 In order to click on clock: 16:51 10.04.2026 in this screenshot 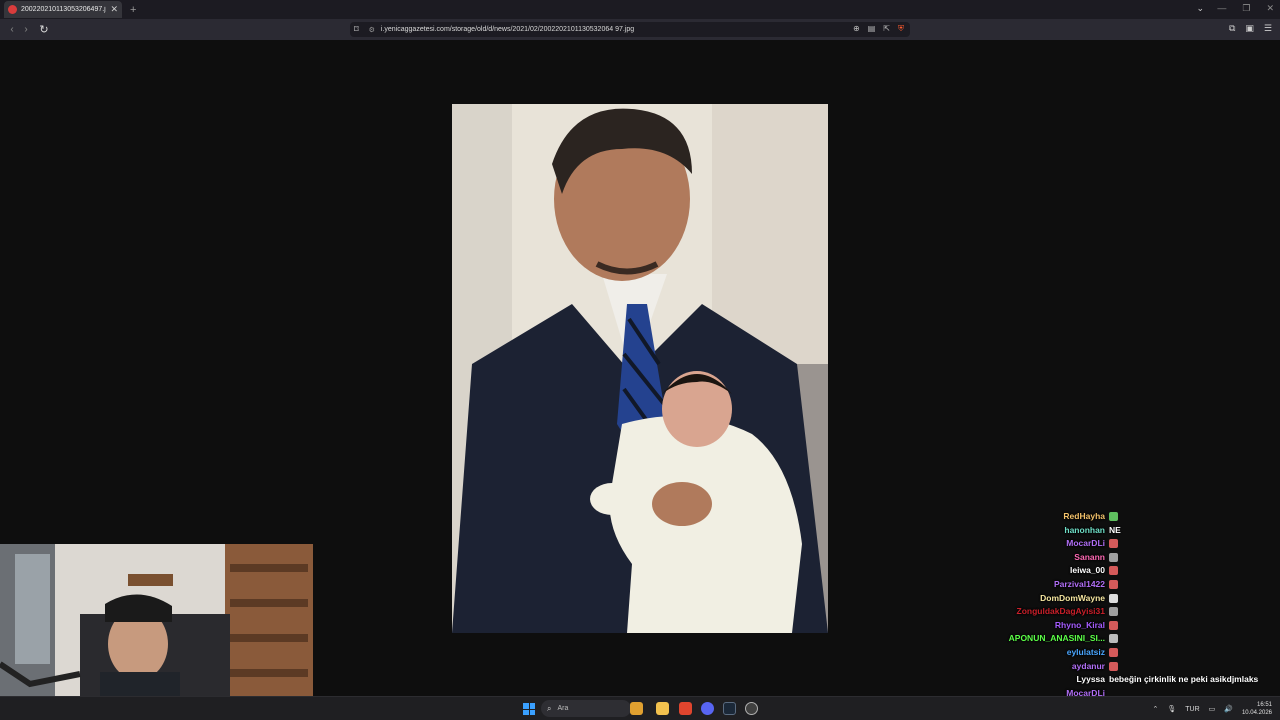, I will do `click(1257, 709)`.